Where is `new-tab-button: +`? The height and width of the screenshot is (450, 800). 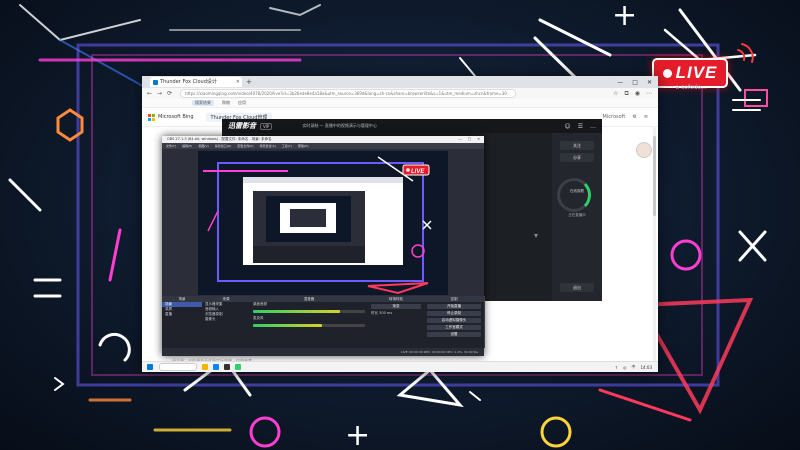
new-tab-button: + is located at coordinates (249, 82).